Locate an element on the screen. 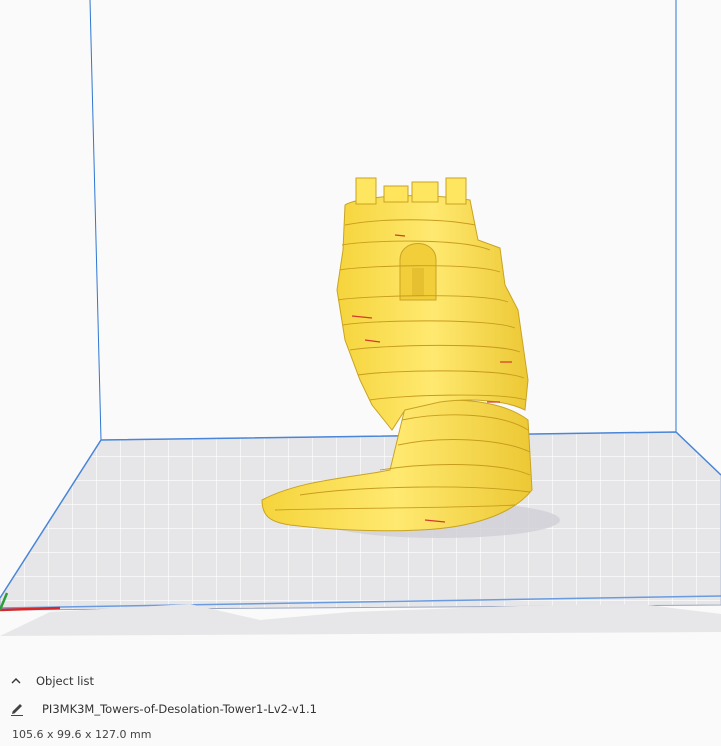 The image size is (721, 746). object-dimensions: 105.6 x 99.6 x 127.0 mm is located at coordinates (82, 734).